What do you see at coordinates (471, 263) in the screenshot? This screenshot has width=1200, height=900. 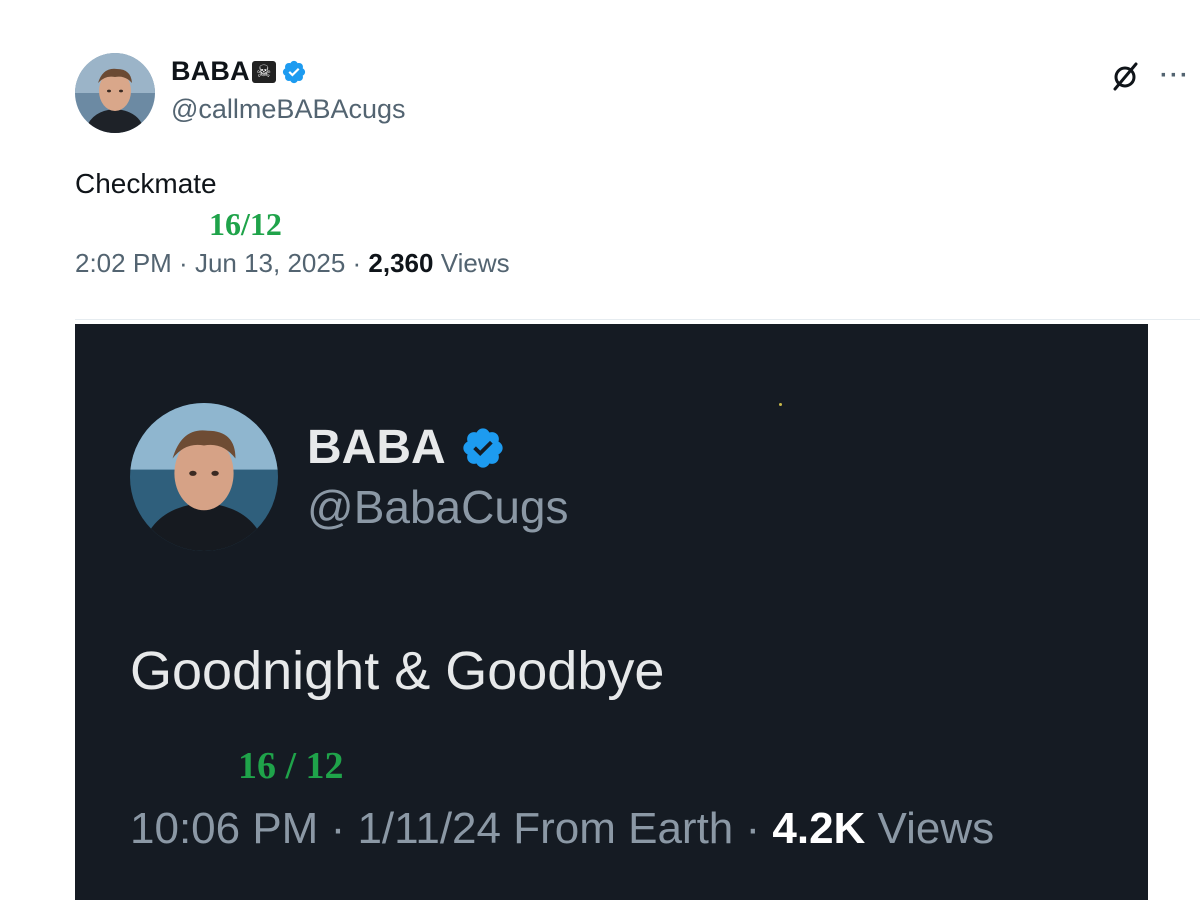 I see `views-label: Views` at bounding box center [471, 263].